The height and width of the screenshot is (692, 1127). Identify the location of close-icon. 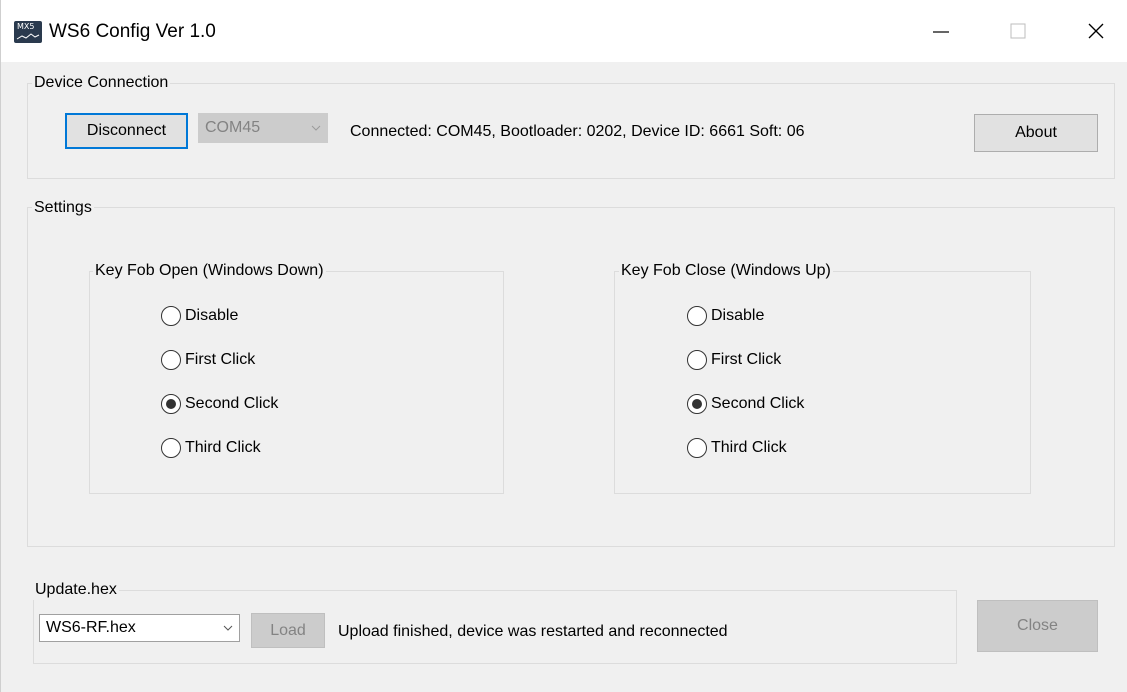
(1096, 31).